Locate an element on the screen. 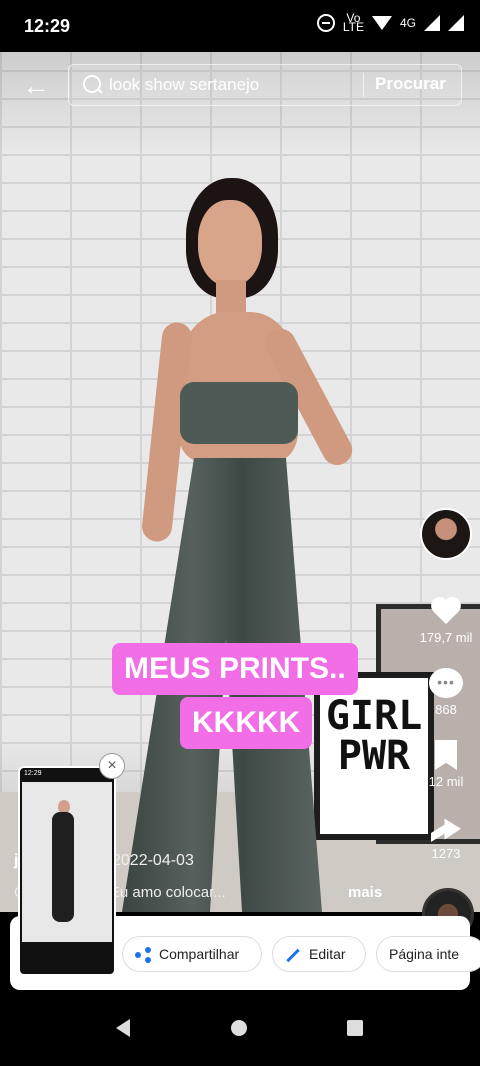 This screenshot has width=480, height=1066. full-page-chip-label: Página inte is located at coordinates (424, 954).